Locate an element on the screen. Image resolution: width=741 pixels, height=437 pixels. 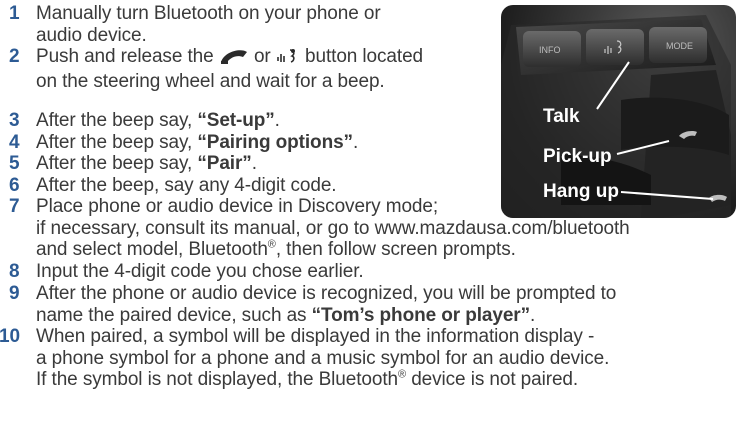
hangup-label: Hang up is located at coordinates (581, 191).